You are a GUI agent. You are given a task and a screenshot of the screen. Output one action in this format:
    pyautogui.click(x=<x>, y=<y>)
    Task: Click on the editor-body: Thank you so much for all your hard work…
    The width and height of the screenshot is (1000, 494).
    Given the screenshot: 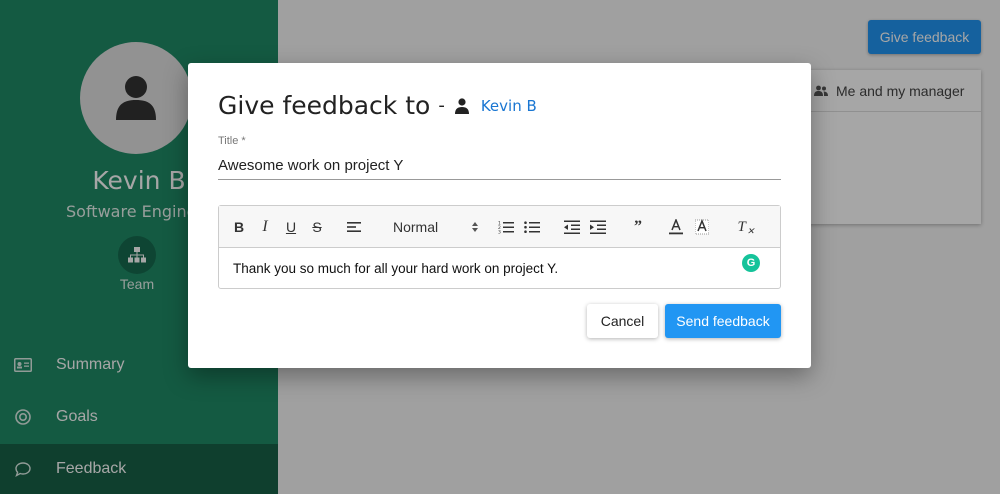 What is the action you would take?
    pyautogui.click(x=499, y=268)
    